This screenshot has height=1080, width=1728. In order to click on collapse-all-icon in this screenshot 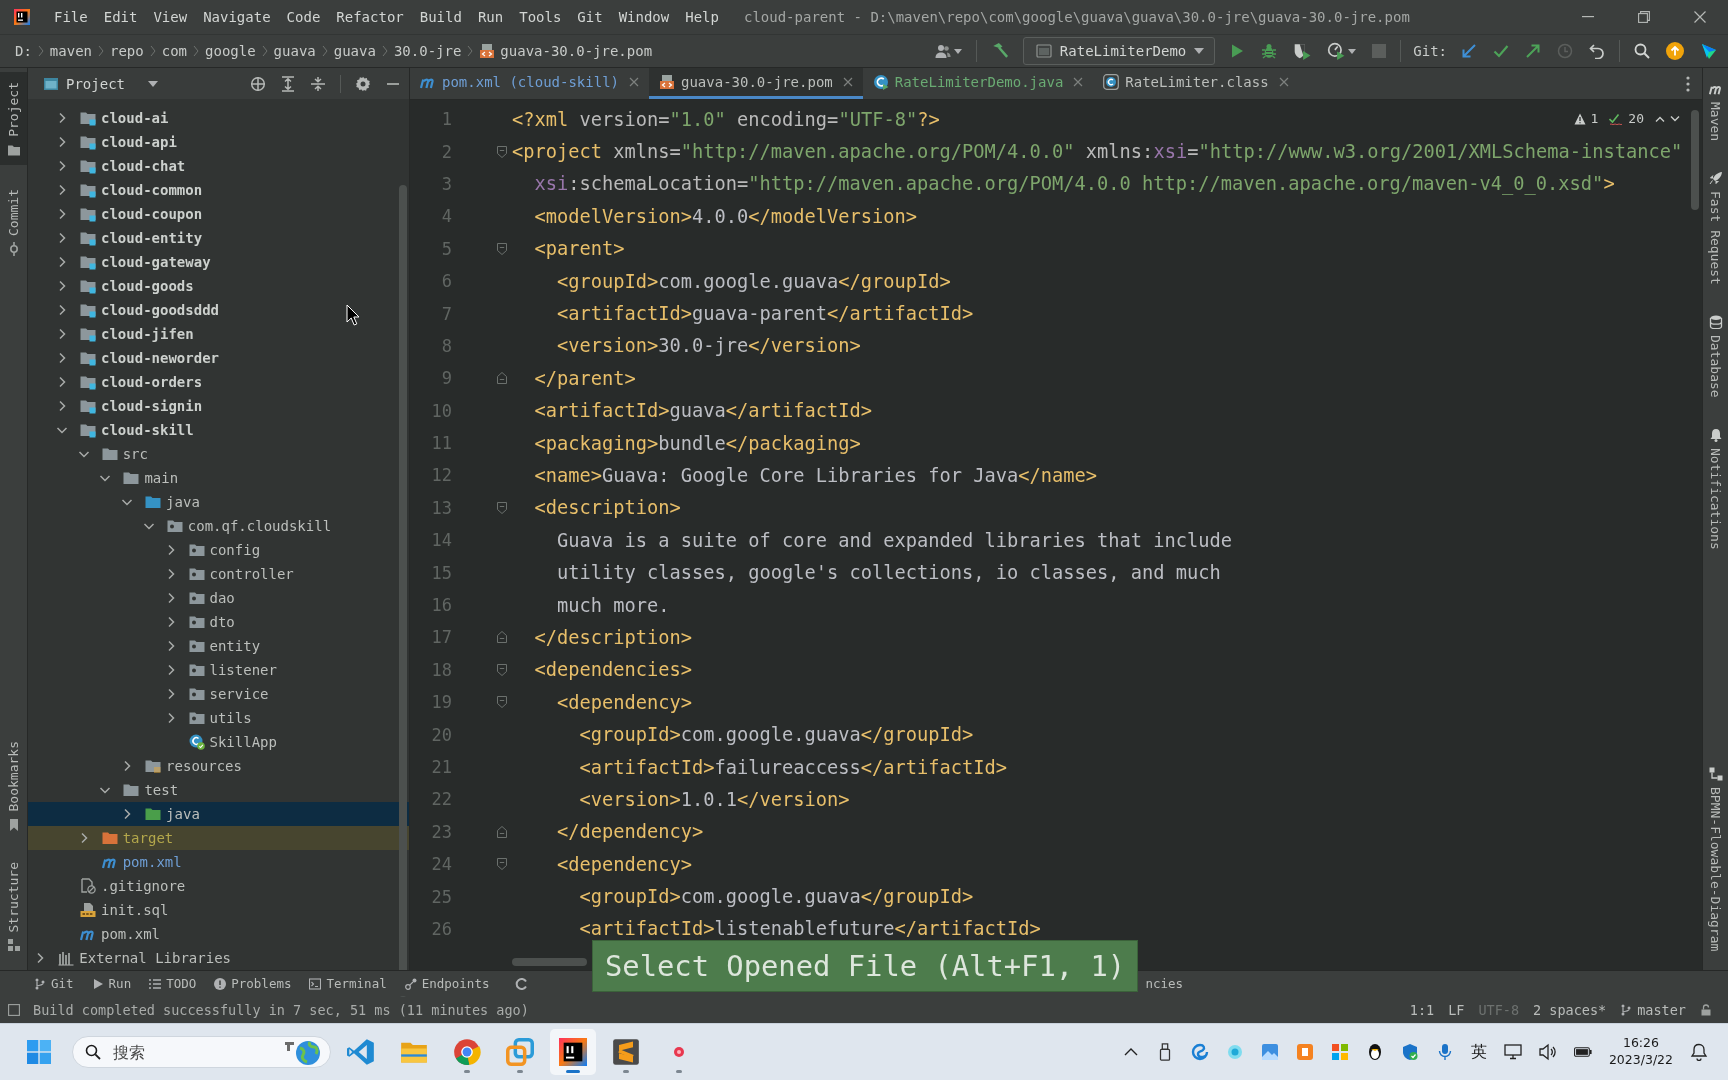, I will do `click(318, 83)`.